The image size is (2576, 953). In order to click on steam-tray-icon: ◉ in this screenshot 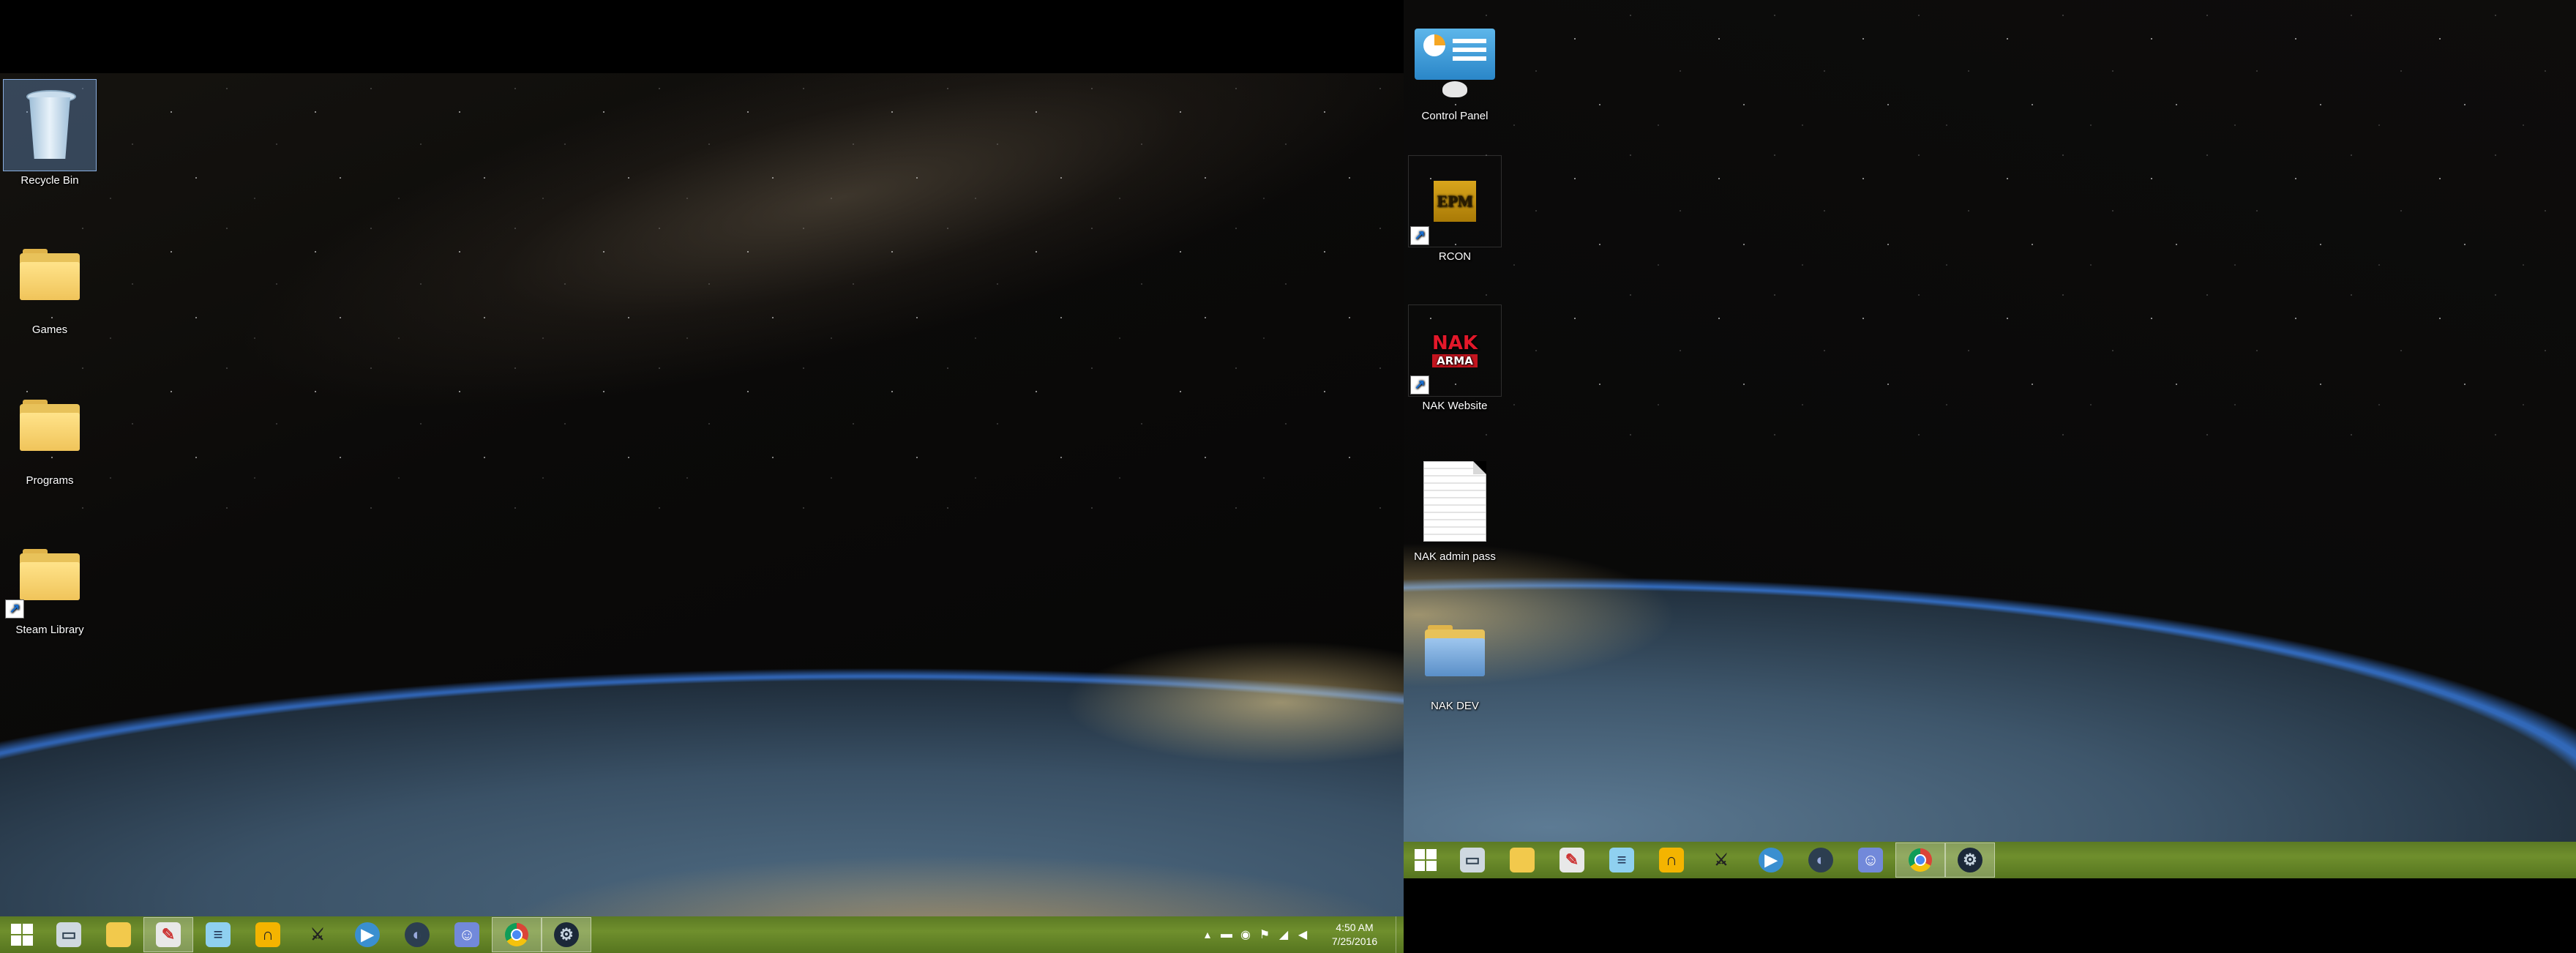, I will do `click(1245, 935)`.